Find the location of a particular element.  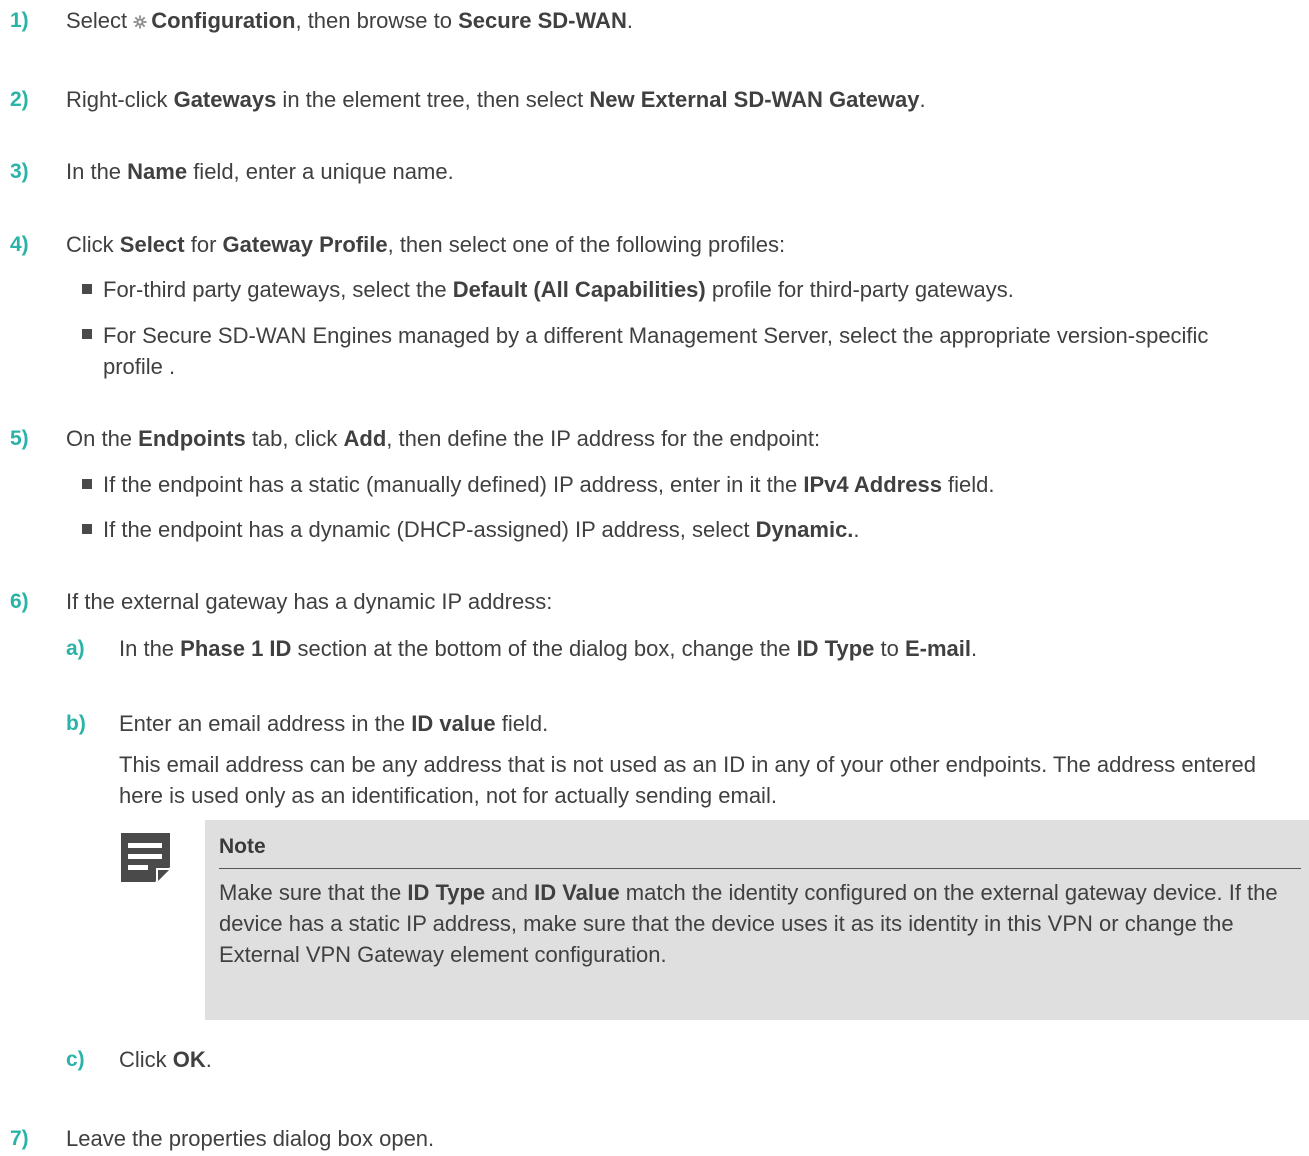

note-icon is located at coordinates (146, 858).